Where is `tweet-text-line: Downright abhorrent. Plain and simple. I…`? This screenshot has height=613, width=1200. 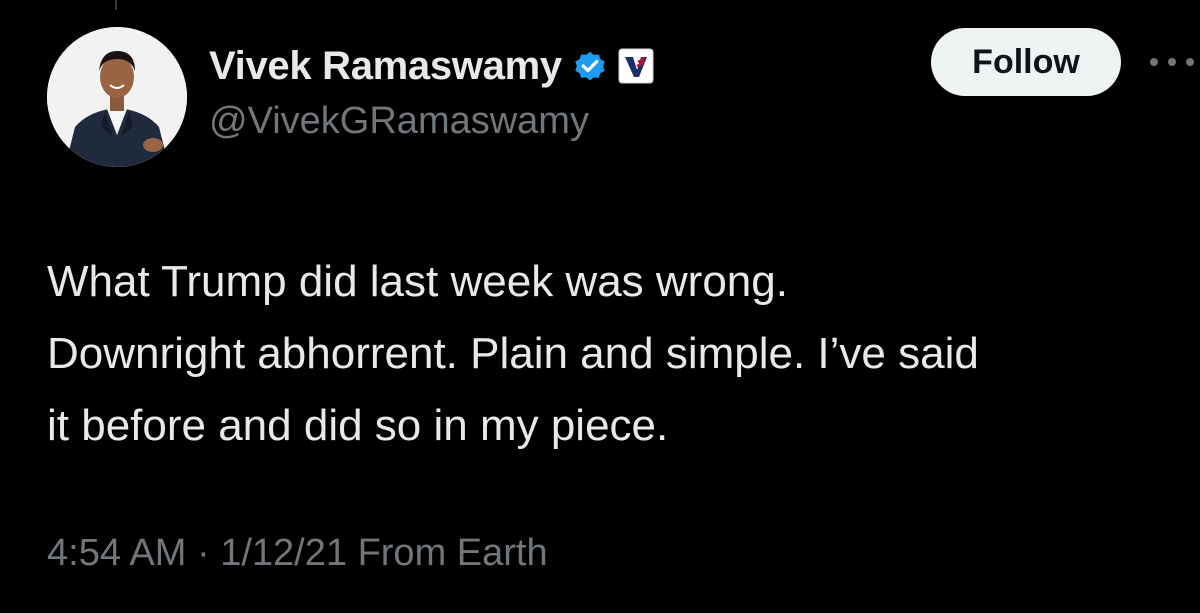
tweet-text-line: Downright abhorrent. Plain and simple. I… is located at coordinates (513, 353).